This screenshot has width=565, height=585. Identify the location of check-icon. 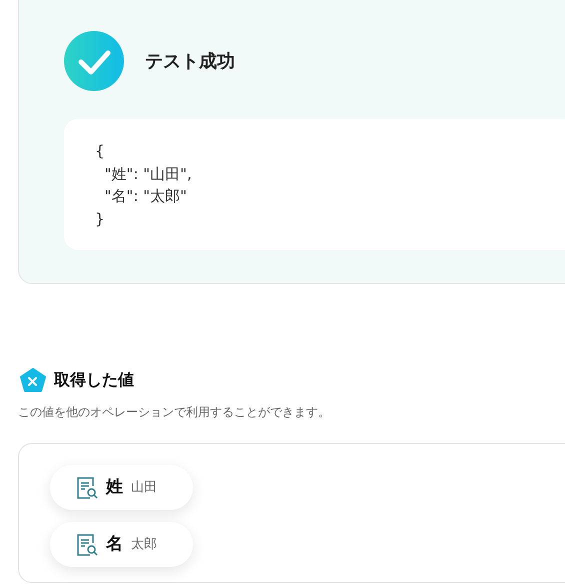
(94, 61).